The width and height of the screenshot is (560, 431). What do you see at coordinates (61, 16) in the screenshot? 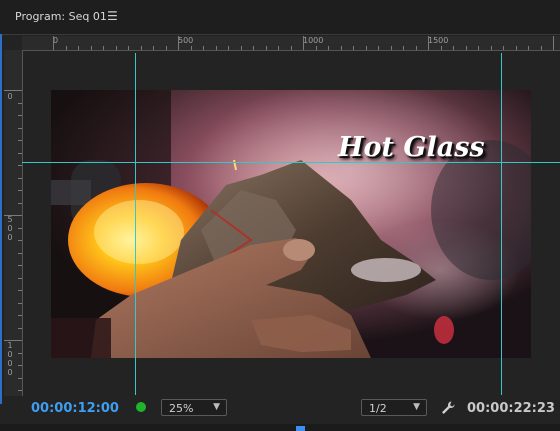
I see `panel-title: Program: Seq 01` at bounding box center [61, 16].